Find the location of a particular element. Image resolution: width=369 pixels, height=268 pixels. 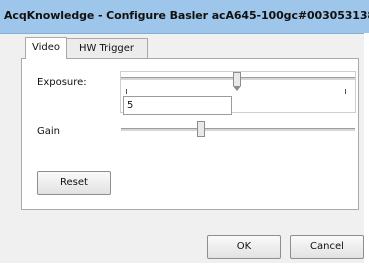

reset-button: Reset is located at coordinates (74, 183).